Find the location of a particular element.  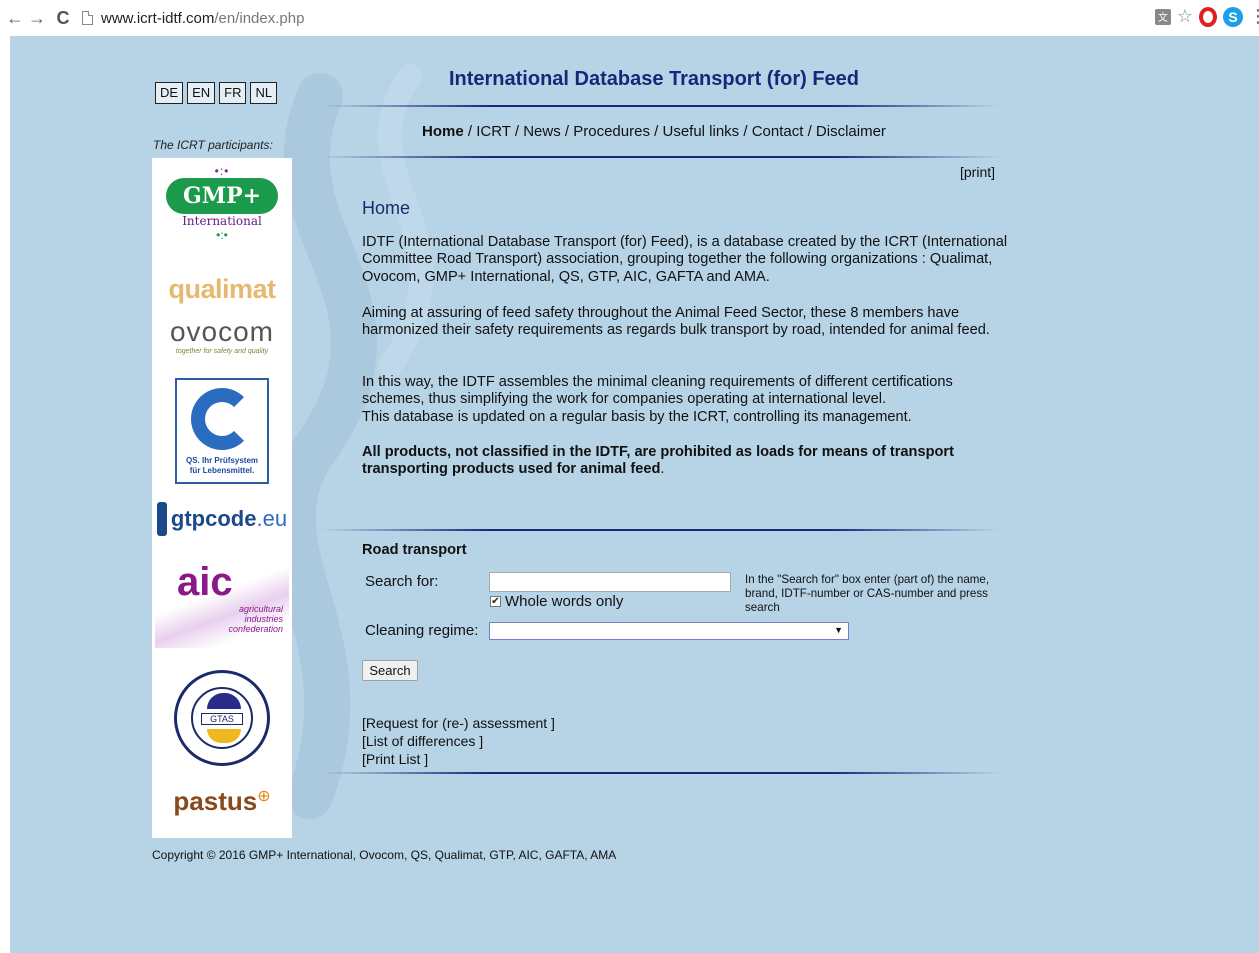

ovocom-logo: ovocom together for safety and quality is located at coordinates (222, 335).